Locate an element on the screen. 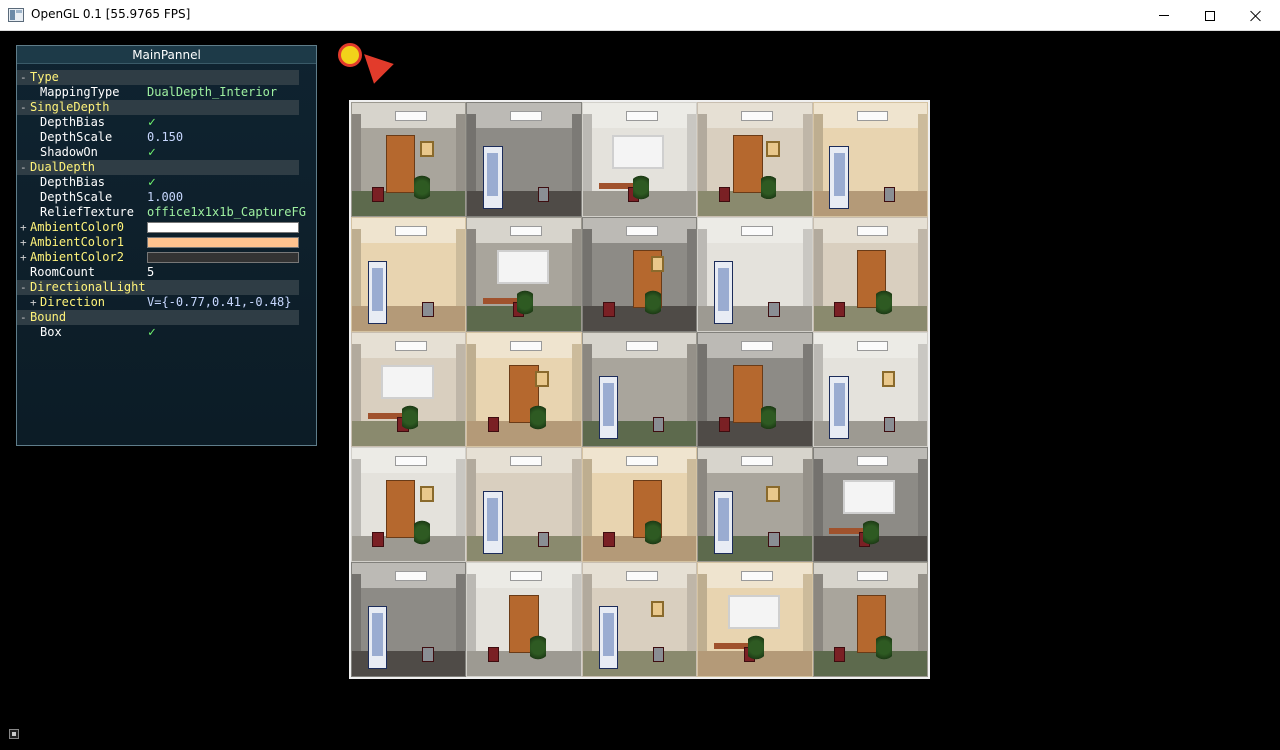  ambient-color1-row: + AmbientColor1 is located at coordinates (166, 242).